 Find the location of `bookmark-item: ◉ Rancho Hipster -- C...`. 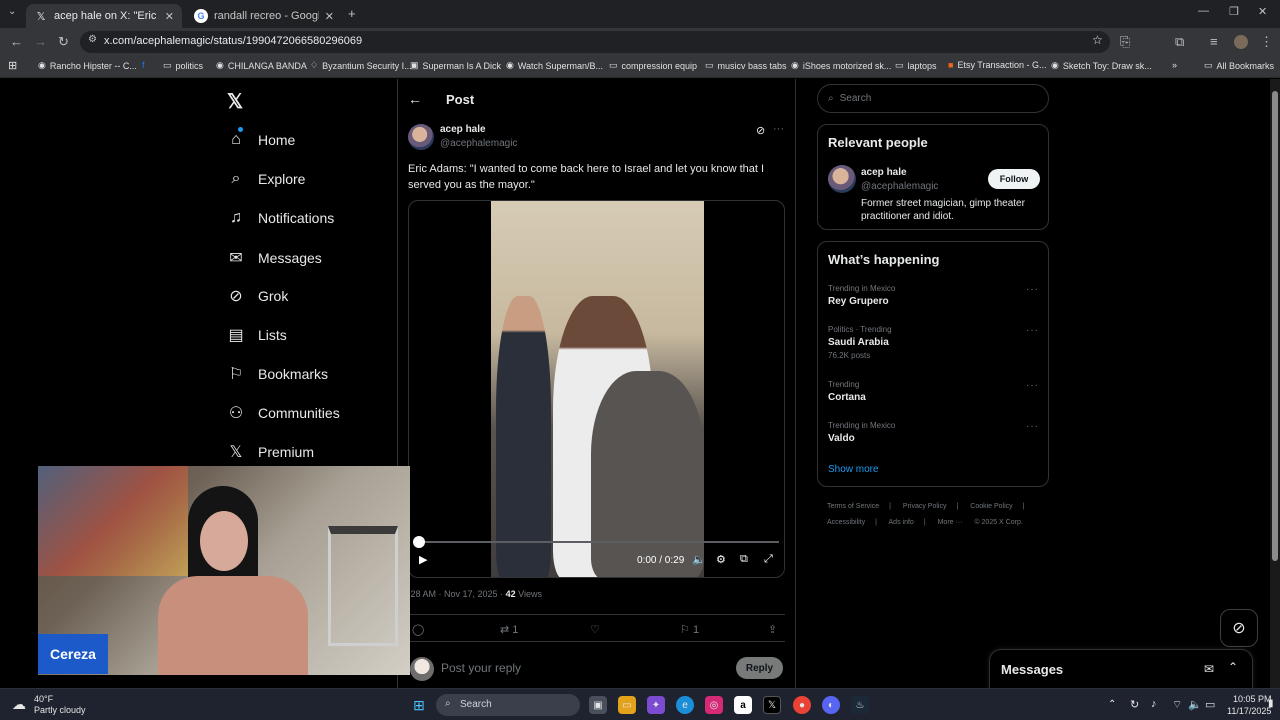

bookmark-item: ◉ Rancho Hipster -- C... is located at coordinates (87, 65).